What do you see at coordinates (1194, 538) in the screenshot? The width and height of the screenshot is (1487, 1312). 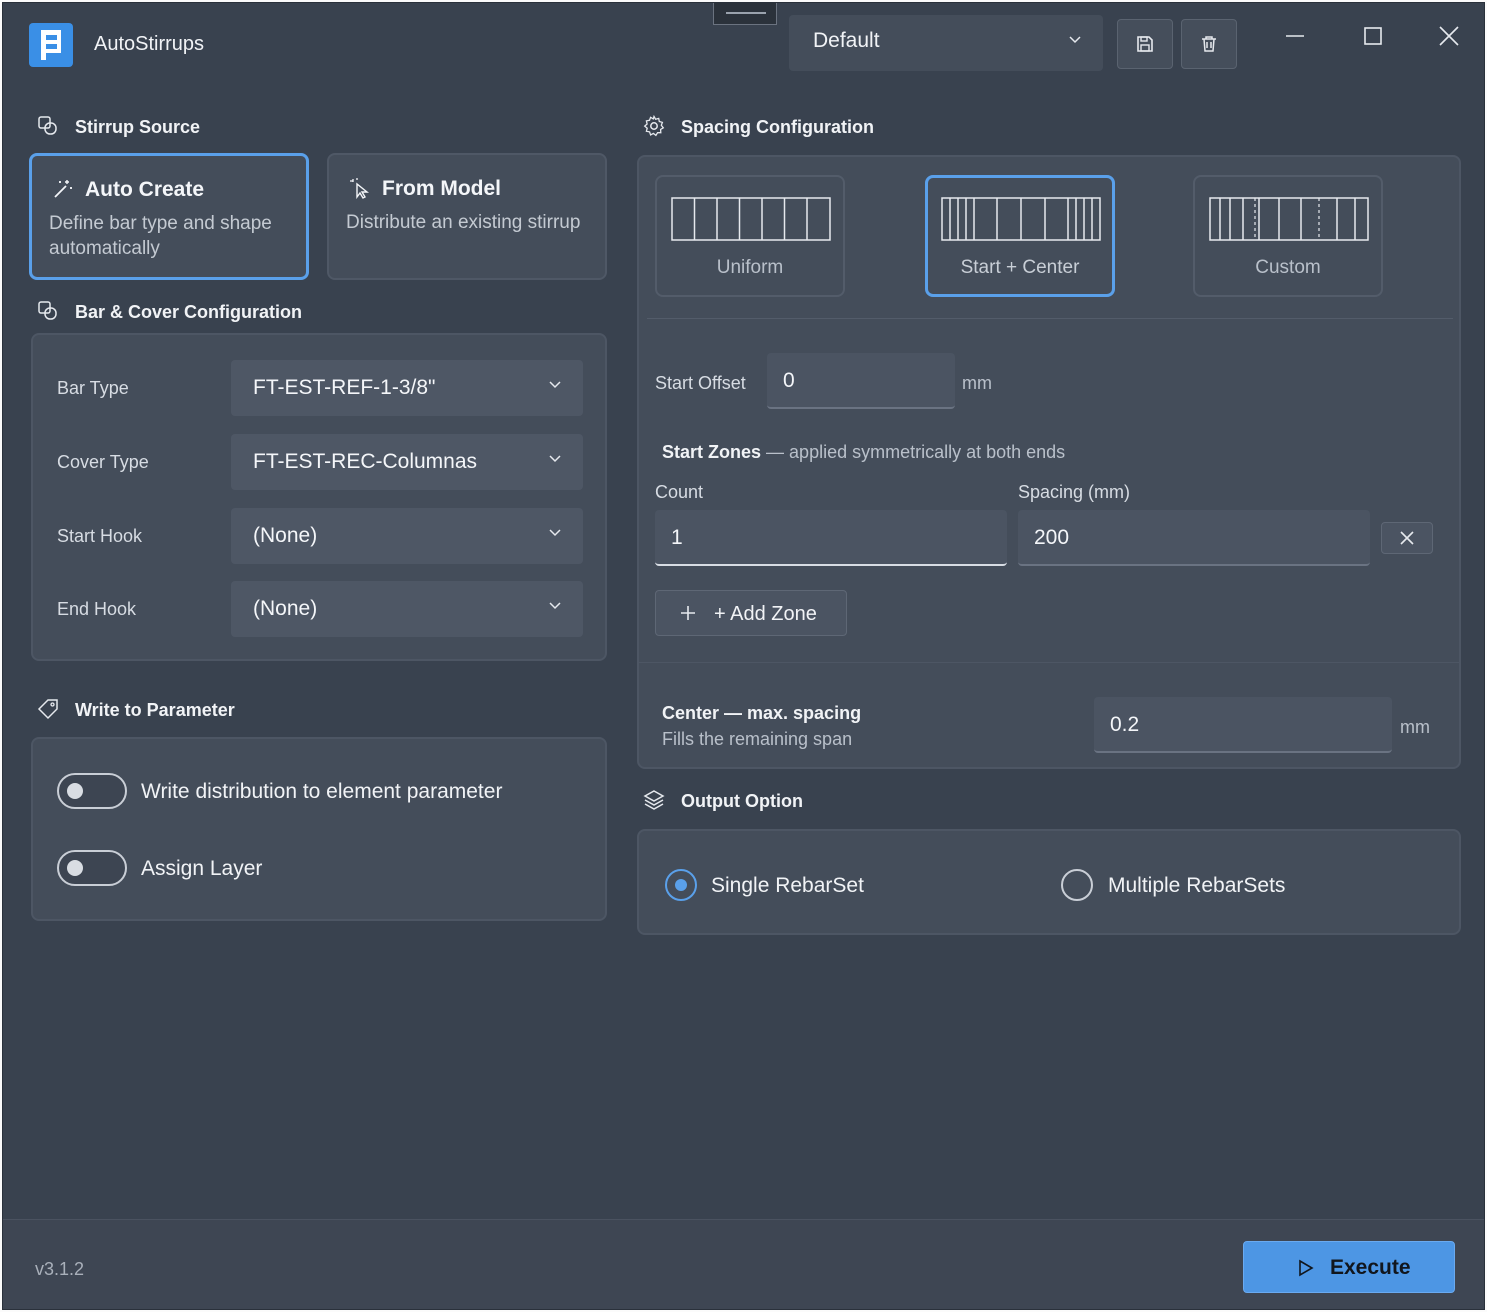 I see `zone-spacing-input: 200` at bounding box center [1194, 538].